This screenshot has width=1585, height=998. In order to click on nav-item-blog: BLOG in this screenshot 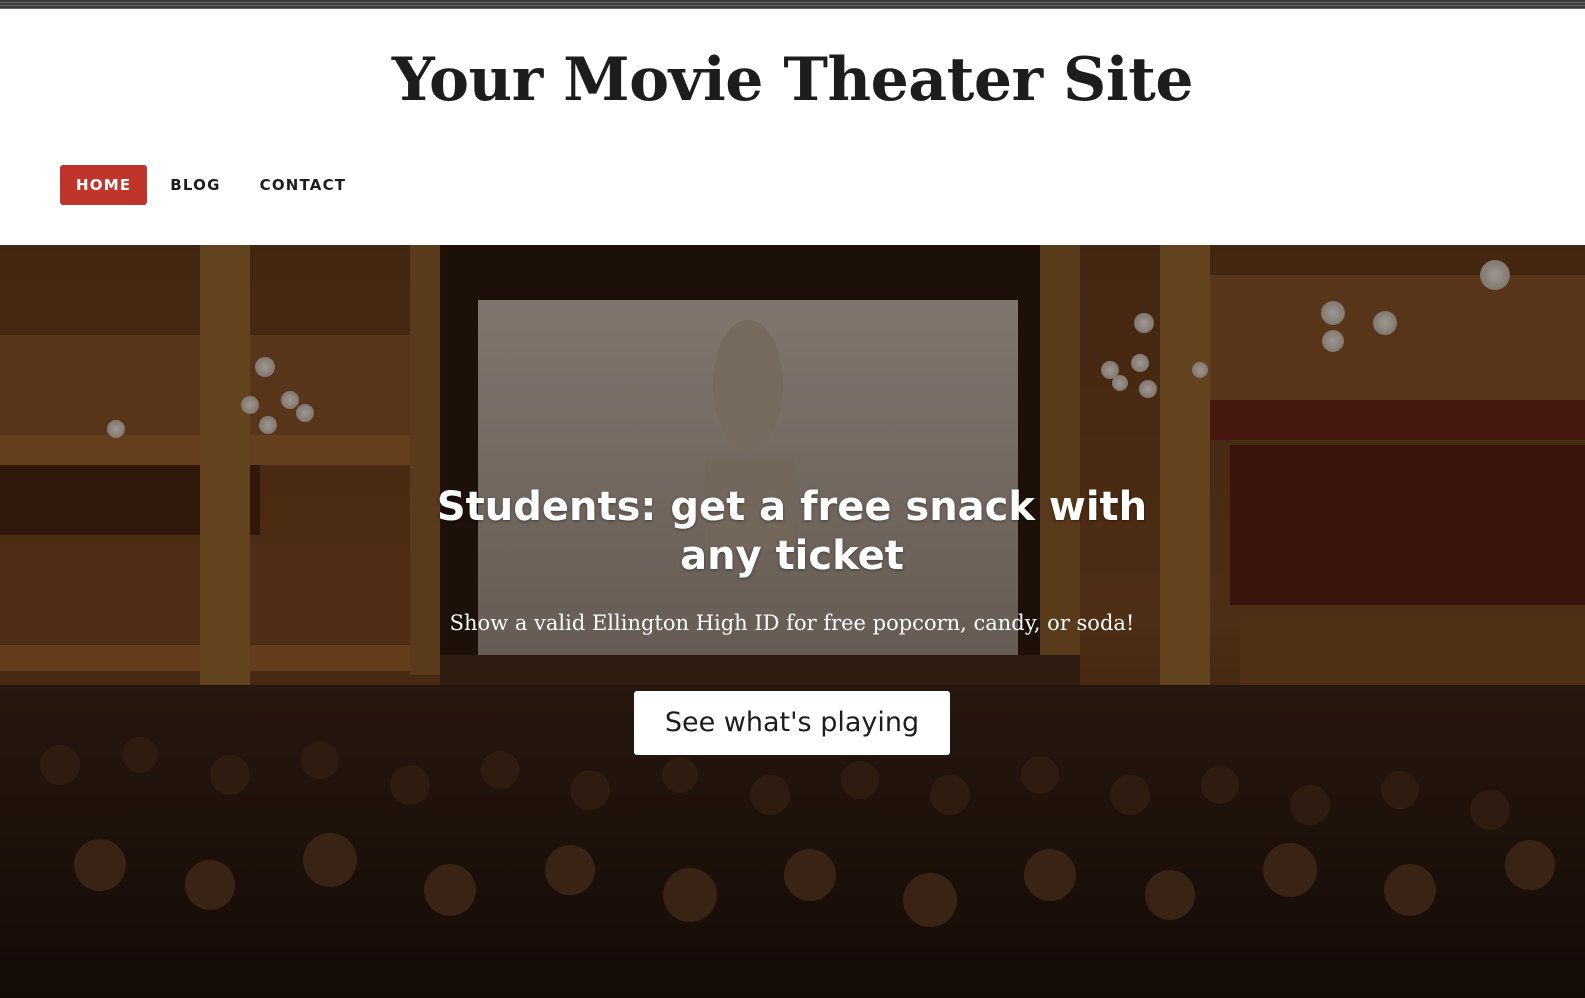, I will do `click(195, 185)`.